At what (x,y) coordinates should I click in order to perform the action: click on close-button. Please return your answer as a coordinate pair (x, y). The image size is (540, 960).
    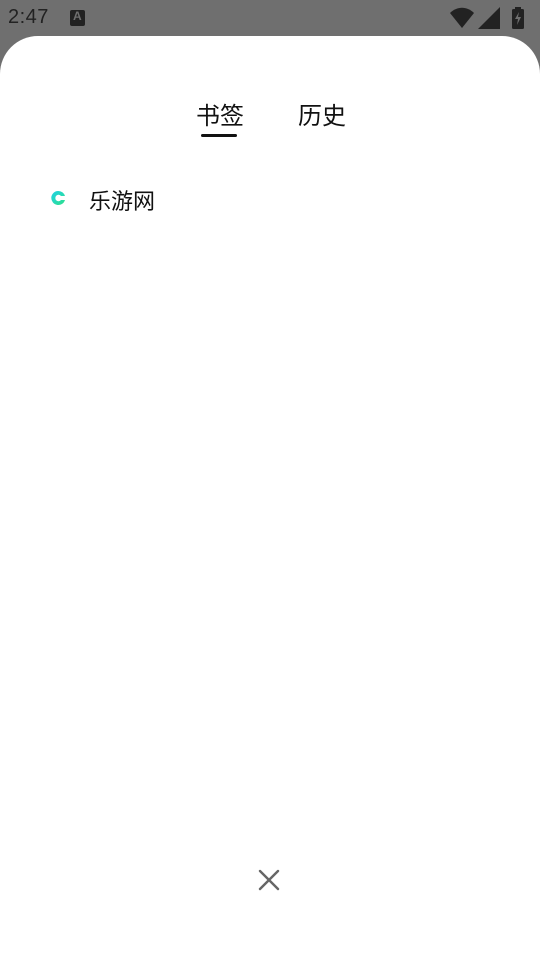
    Looking at the image, I should click on (269, 880).